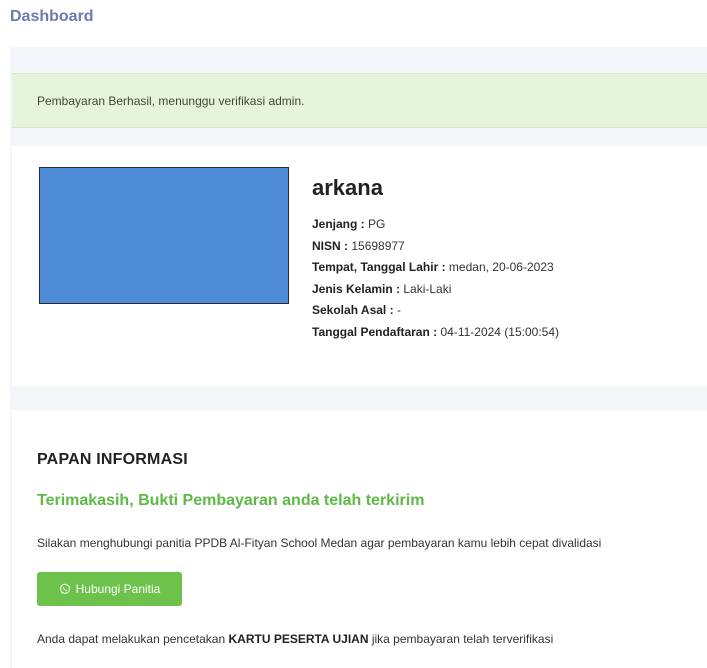 The width and height of the screenshot is (707, 668). What do you see at coordinates (398, 310) in the screenshot?
I see `detail-value: -` at bounding box center [398, 310].